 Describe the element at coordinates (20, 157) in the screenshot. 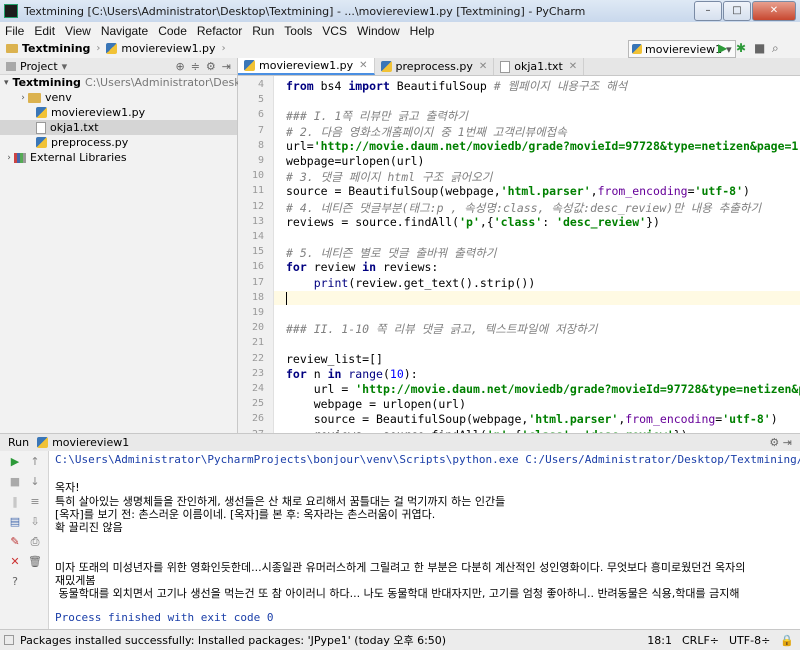

I see `library-icon` at that location.